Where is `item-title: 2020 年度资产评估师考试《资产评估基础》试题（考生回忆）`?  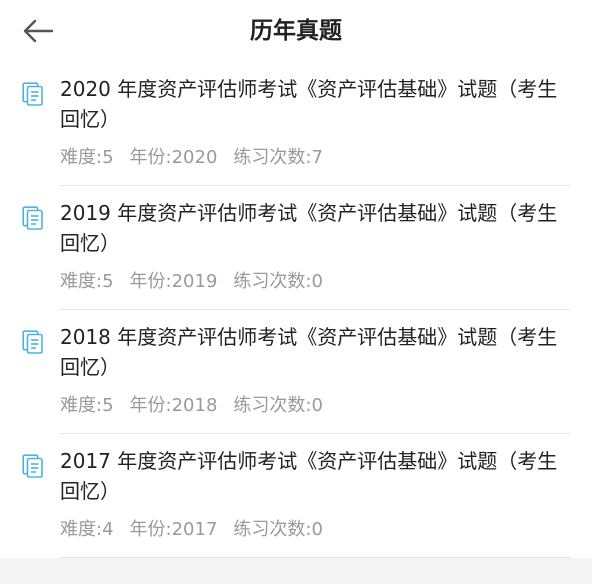
item-title: 2020 年度资产评估师考试《资产评估基础》试题（考生回忆） is located at coordinates (309, 104).